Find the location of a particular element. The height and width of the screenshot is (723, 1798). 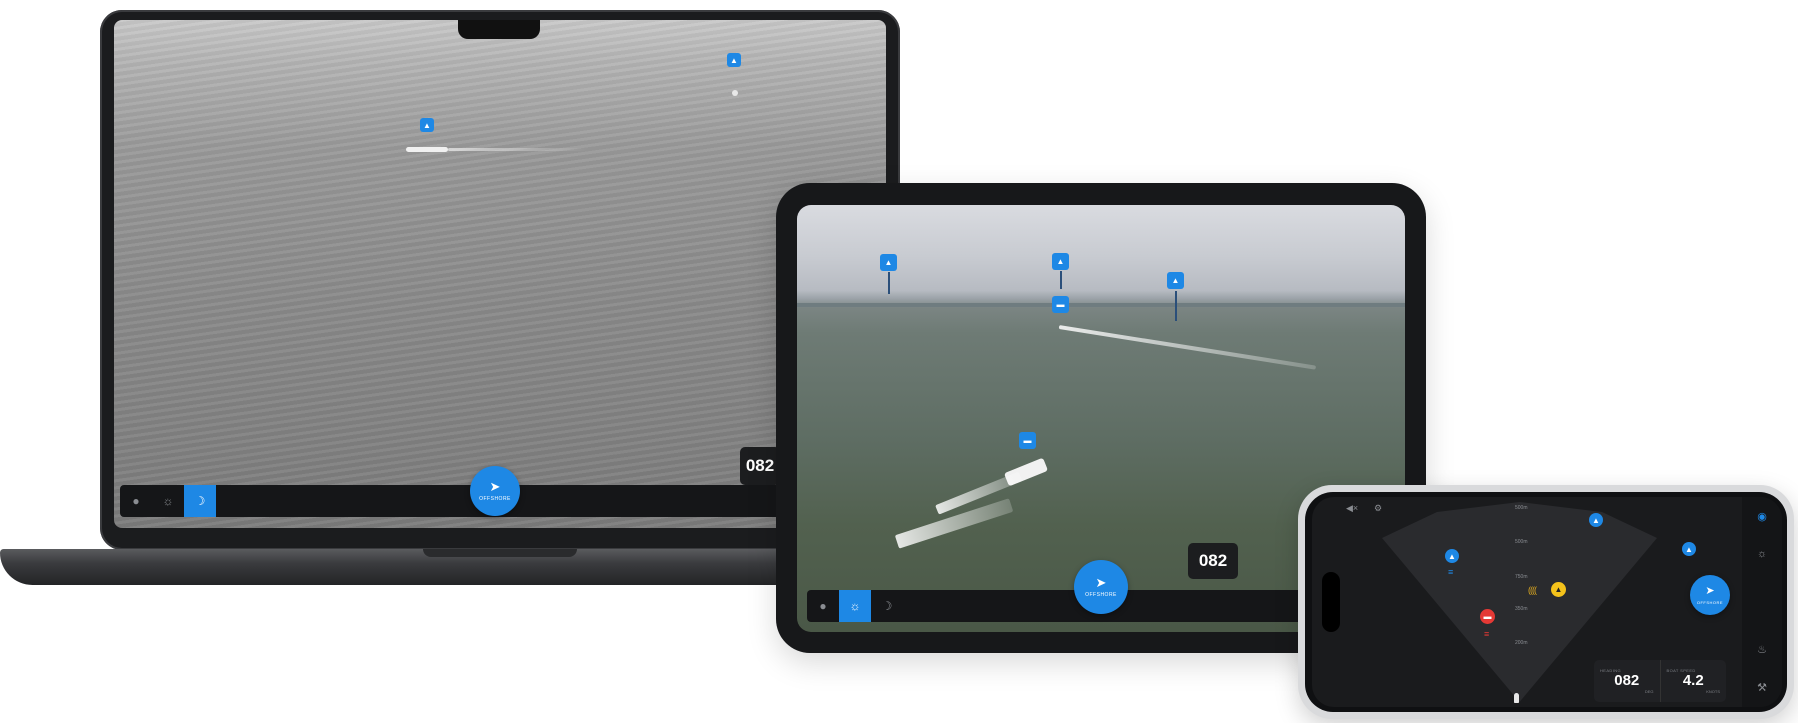

boat-target is located at coordinates (427, 149).